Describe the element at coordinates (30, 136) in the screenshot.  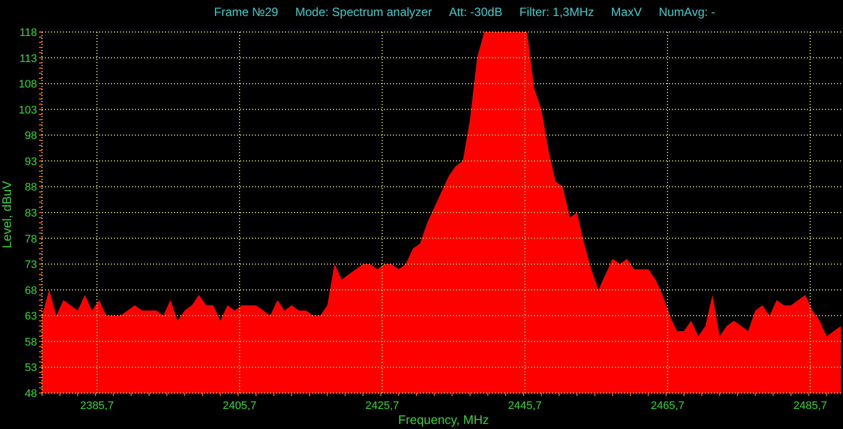
I see `y-tick-label: 98` at that location.